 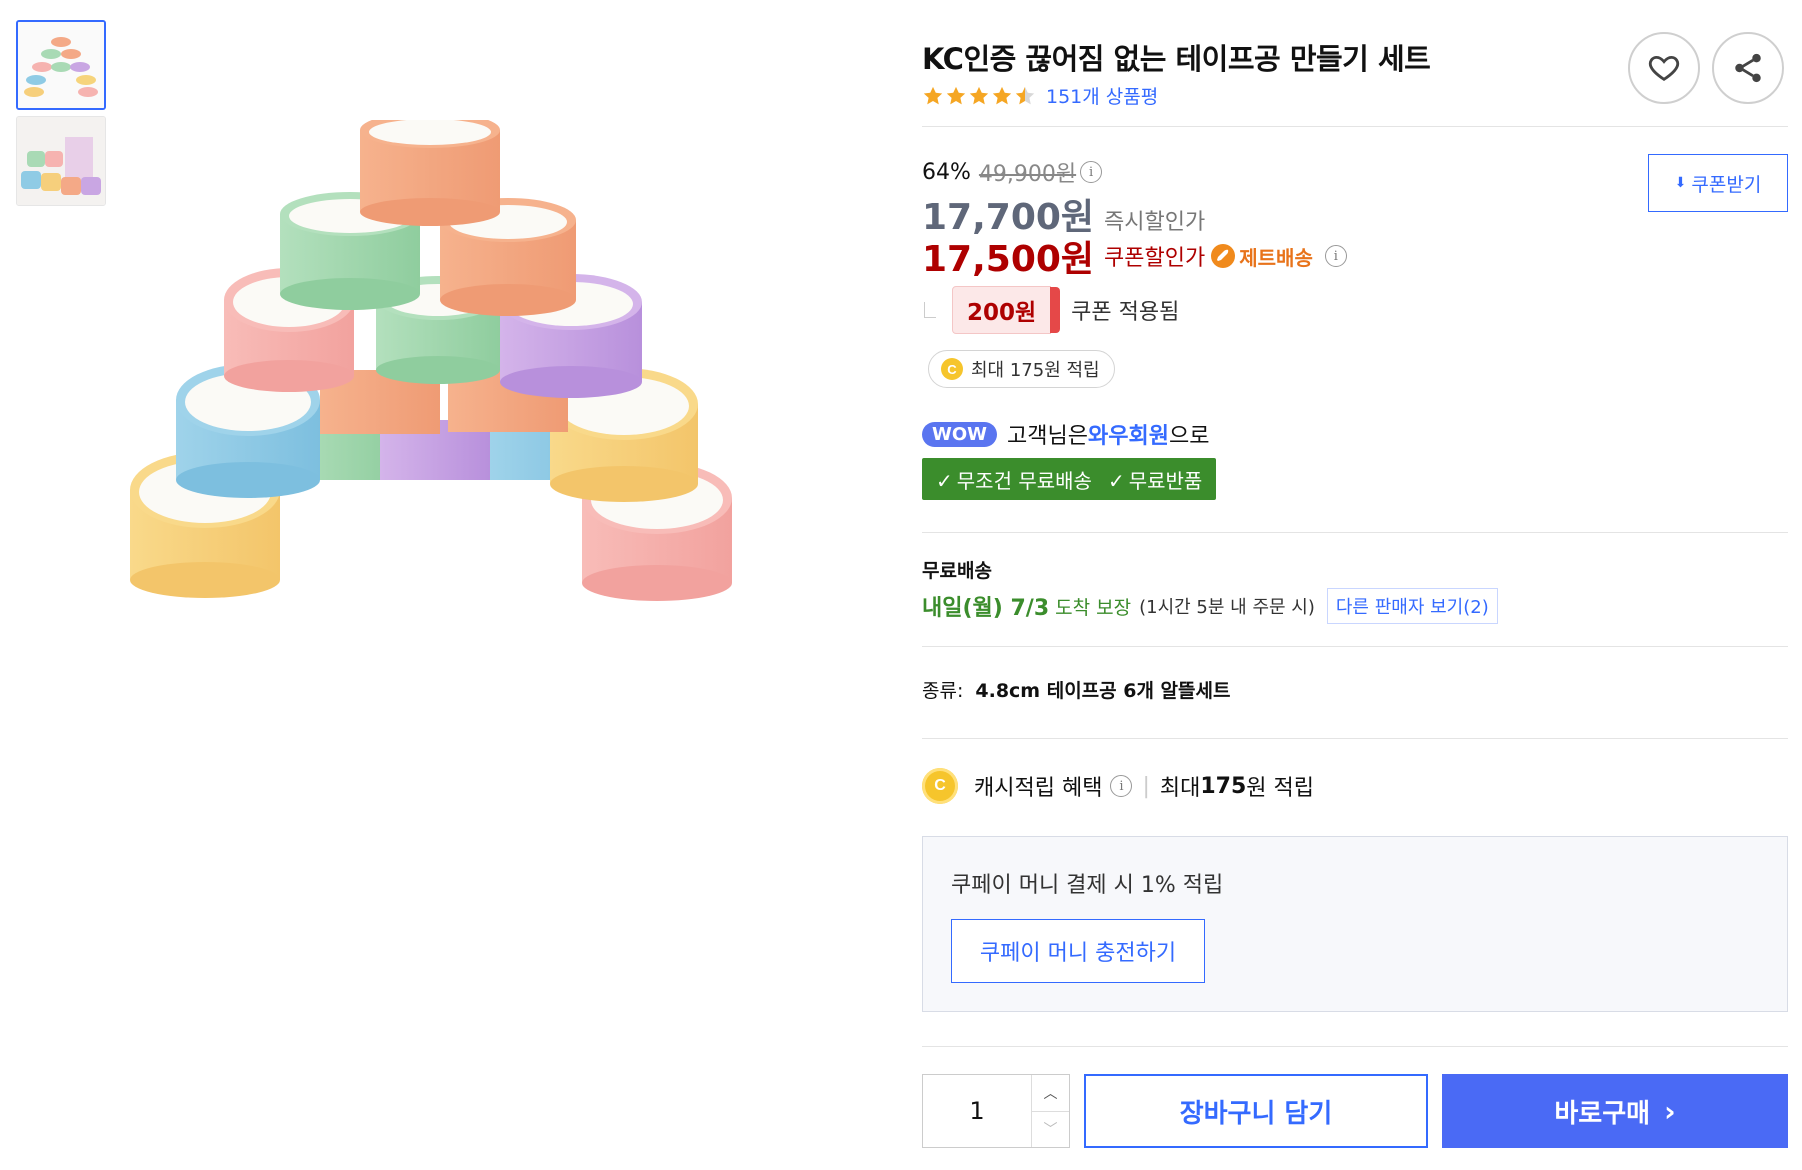 I want to click on coupon-amount-badge: 200원, so click(x=1006, y=310).